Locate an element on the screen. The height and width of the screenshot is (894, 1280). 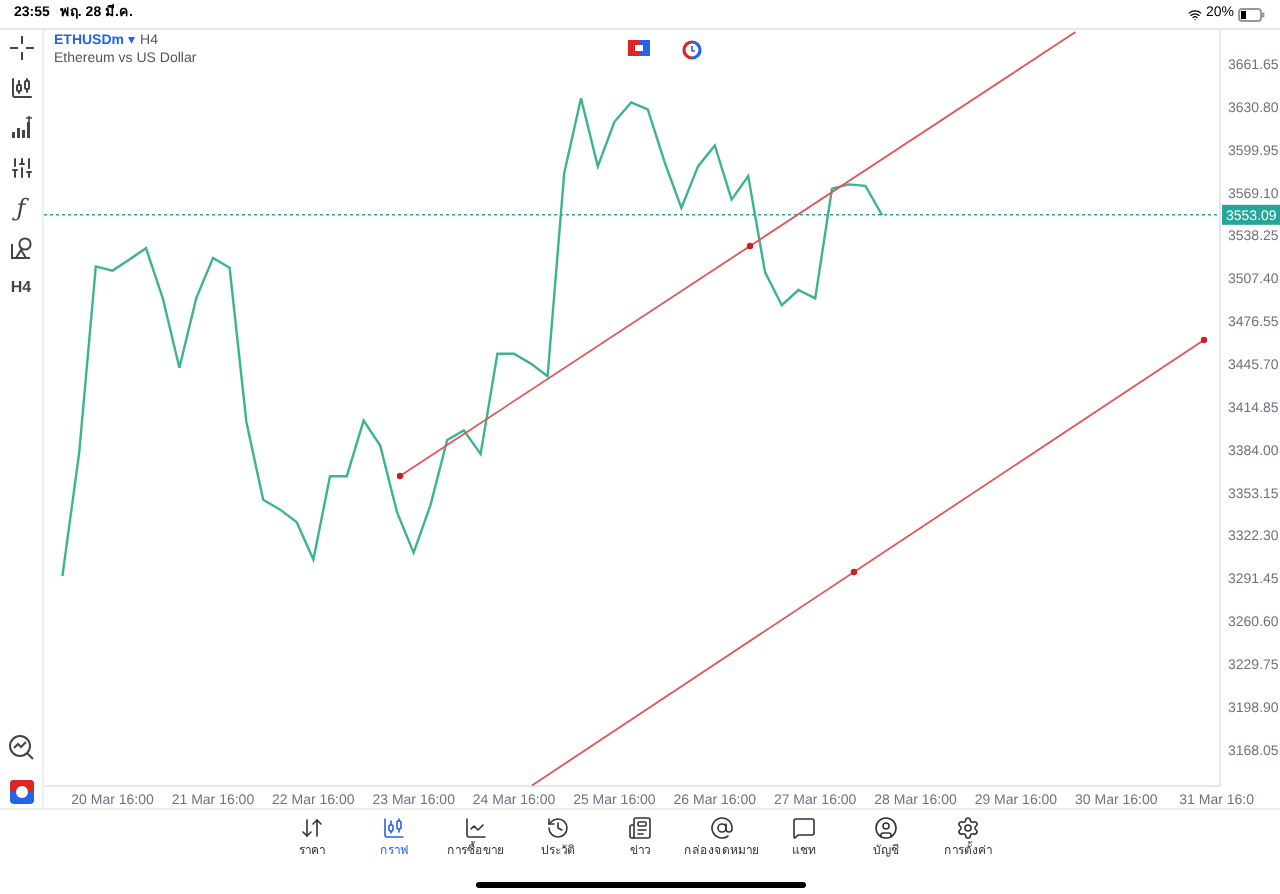
app-logo-icon is located at coordinates (21, 792).